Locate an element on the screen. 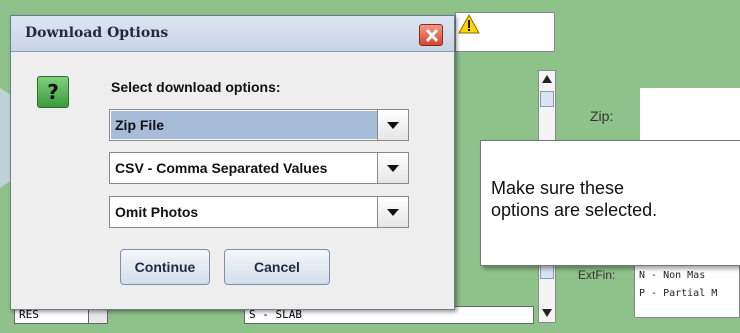  dialog-title: Download Options is located at coordinates (97, 33).